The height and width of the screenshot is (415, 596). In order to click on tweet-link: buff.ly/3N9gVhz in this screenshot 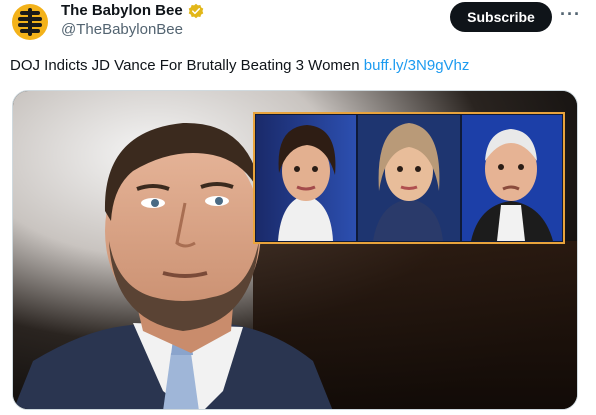, I will do `click(417, 65)`.